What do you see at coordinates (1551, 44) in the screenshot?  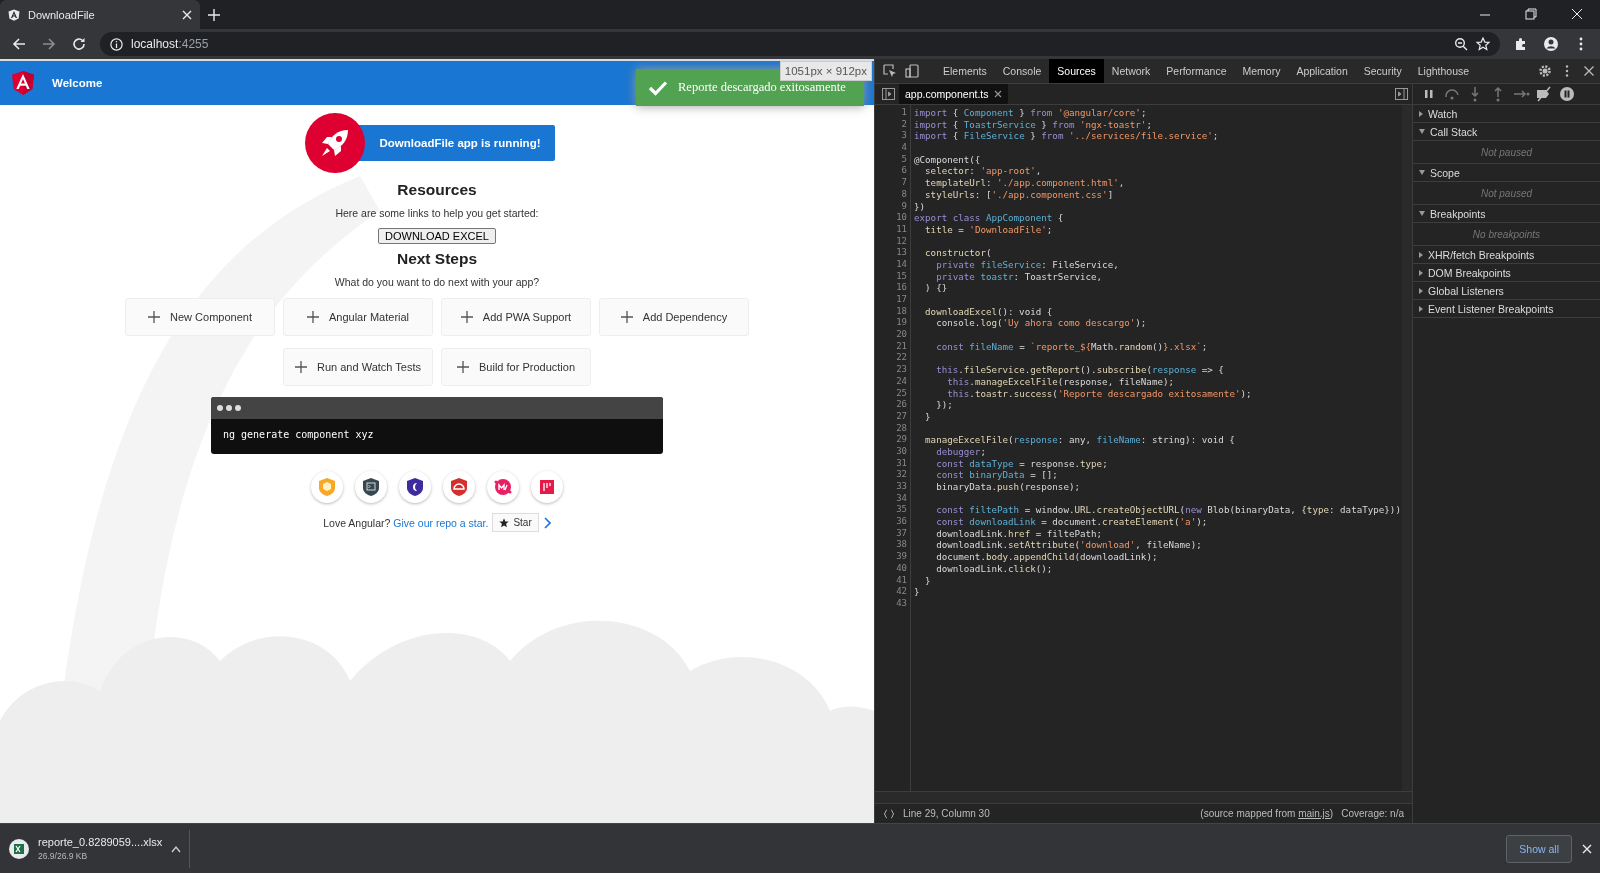 I see `profile-icon` at bounding box center [1551, 44].